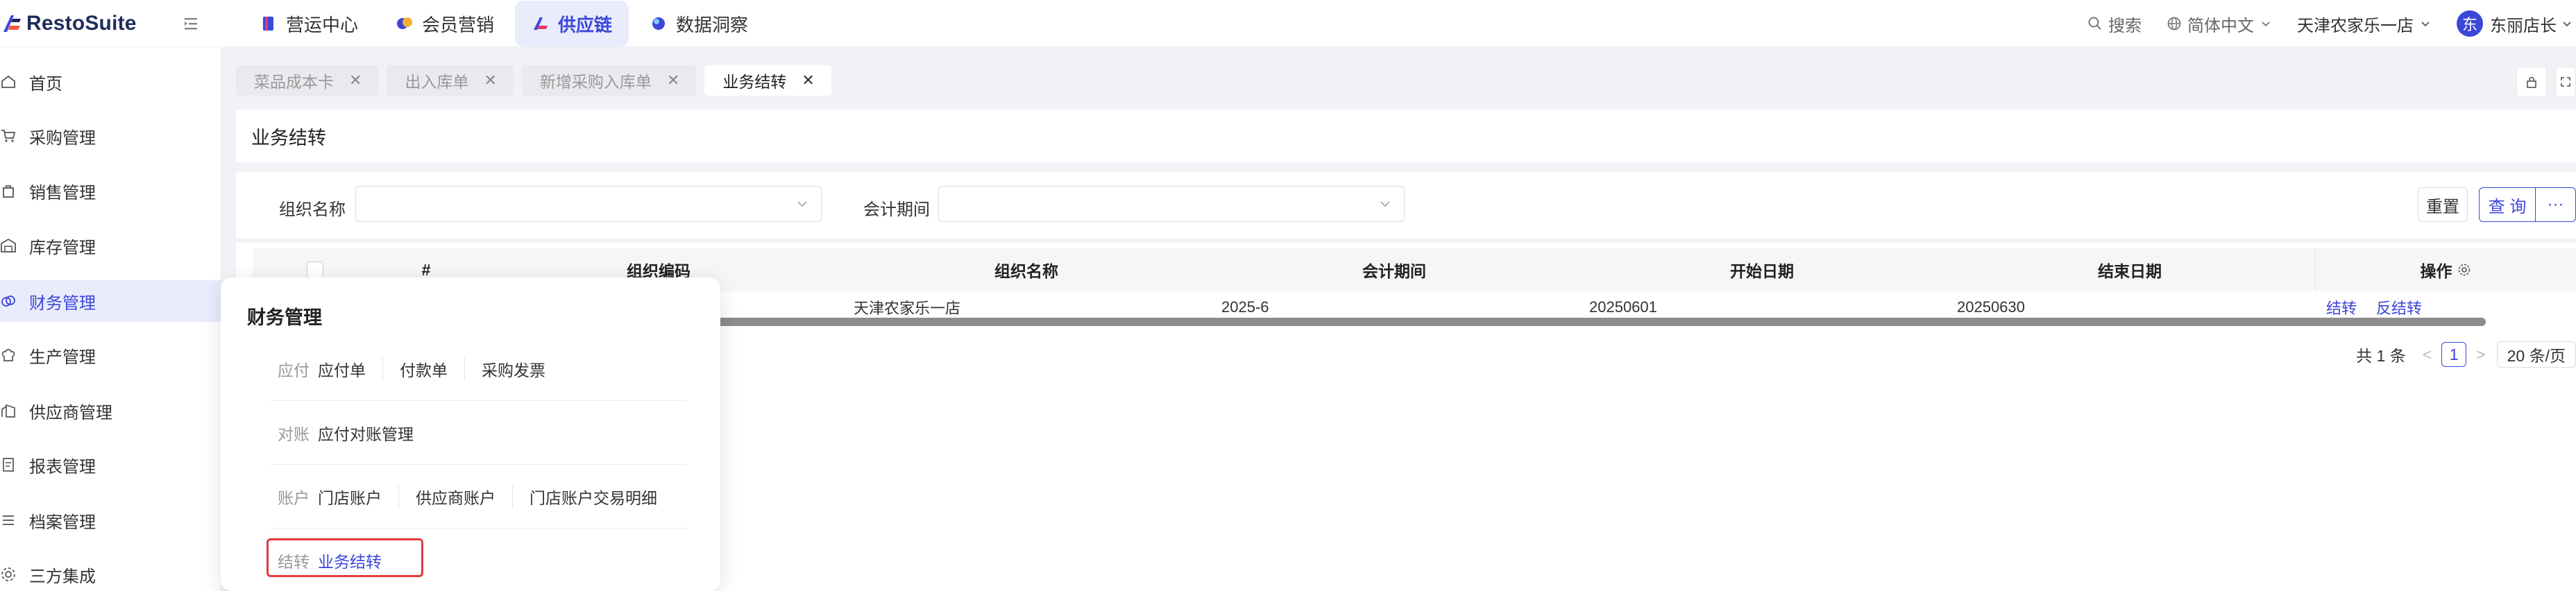 The width and height of the screenshot is (2576, 591). I want to click on chef-hat-icon, so click(8, 355).